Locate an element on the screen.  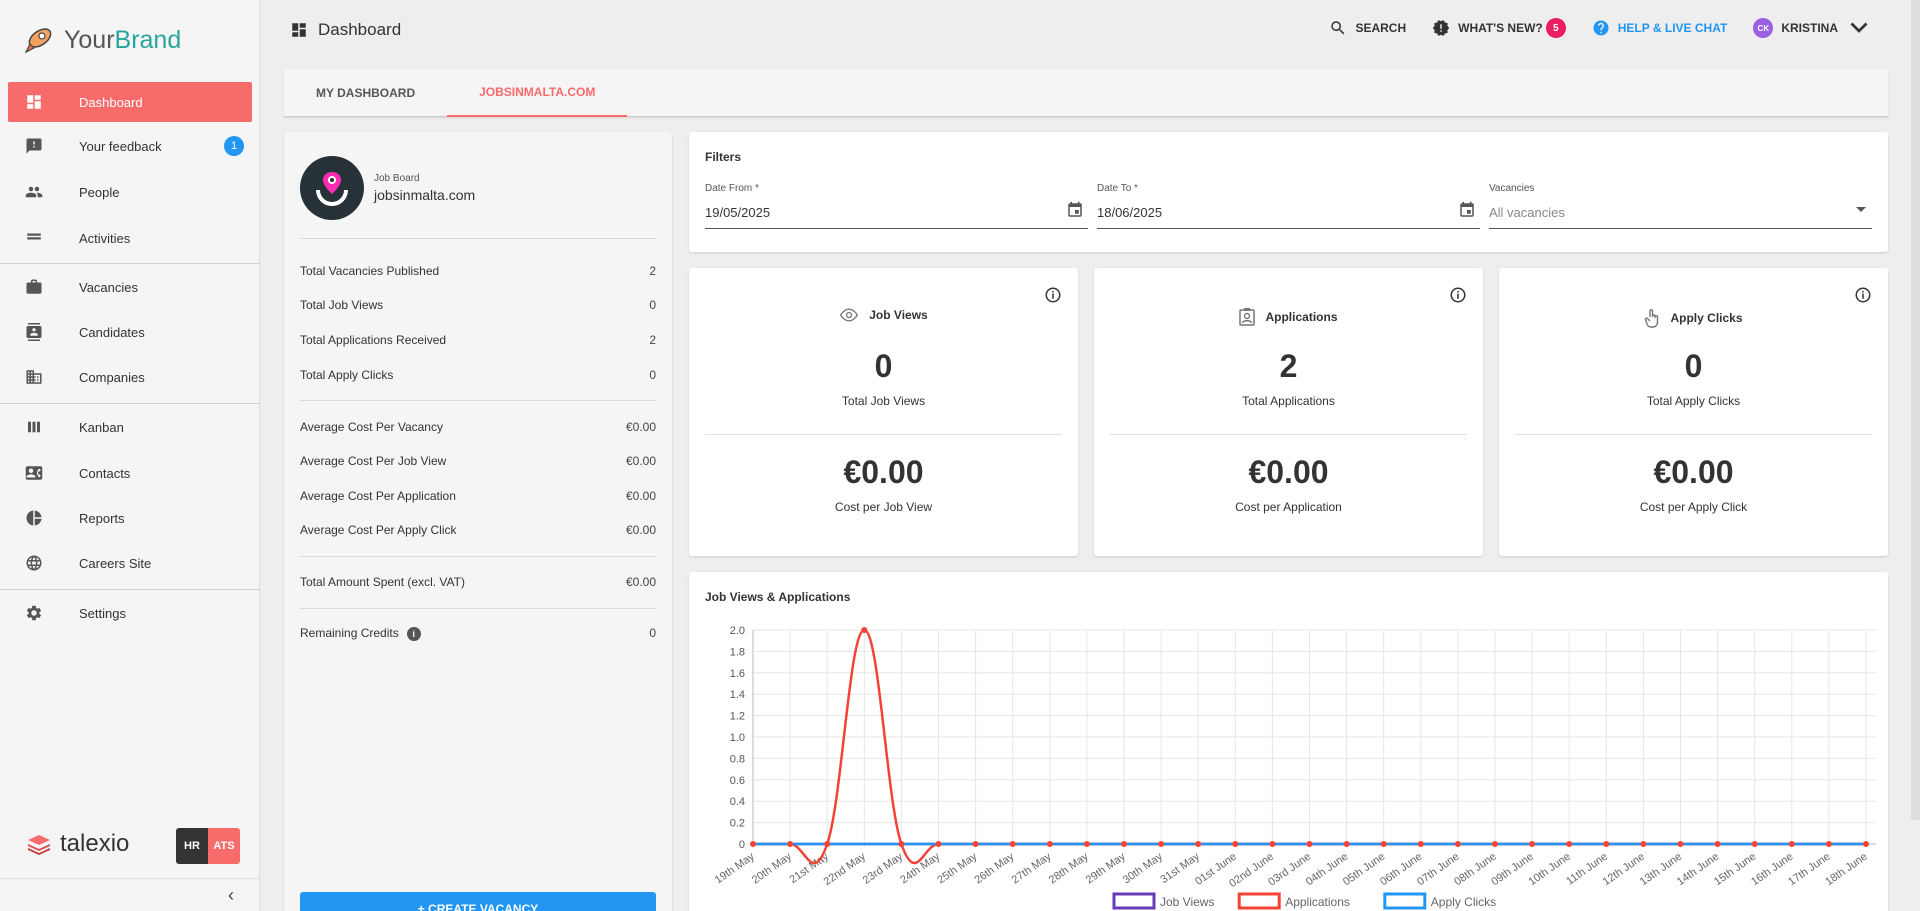
x-tick-label: 10th June is located at coordinates (1549, 870).